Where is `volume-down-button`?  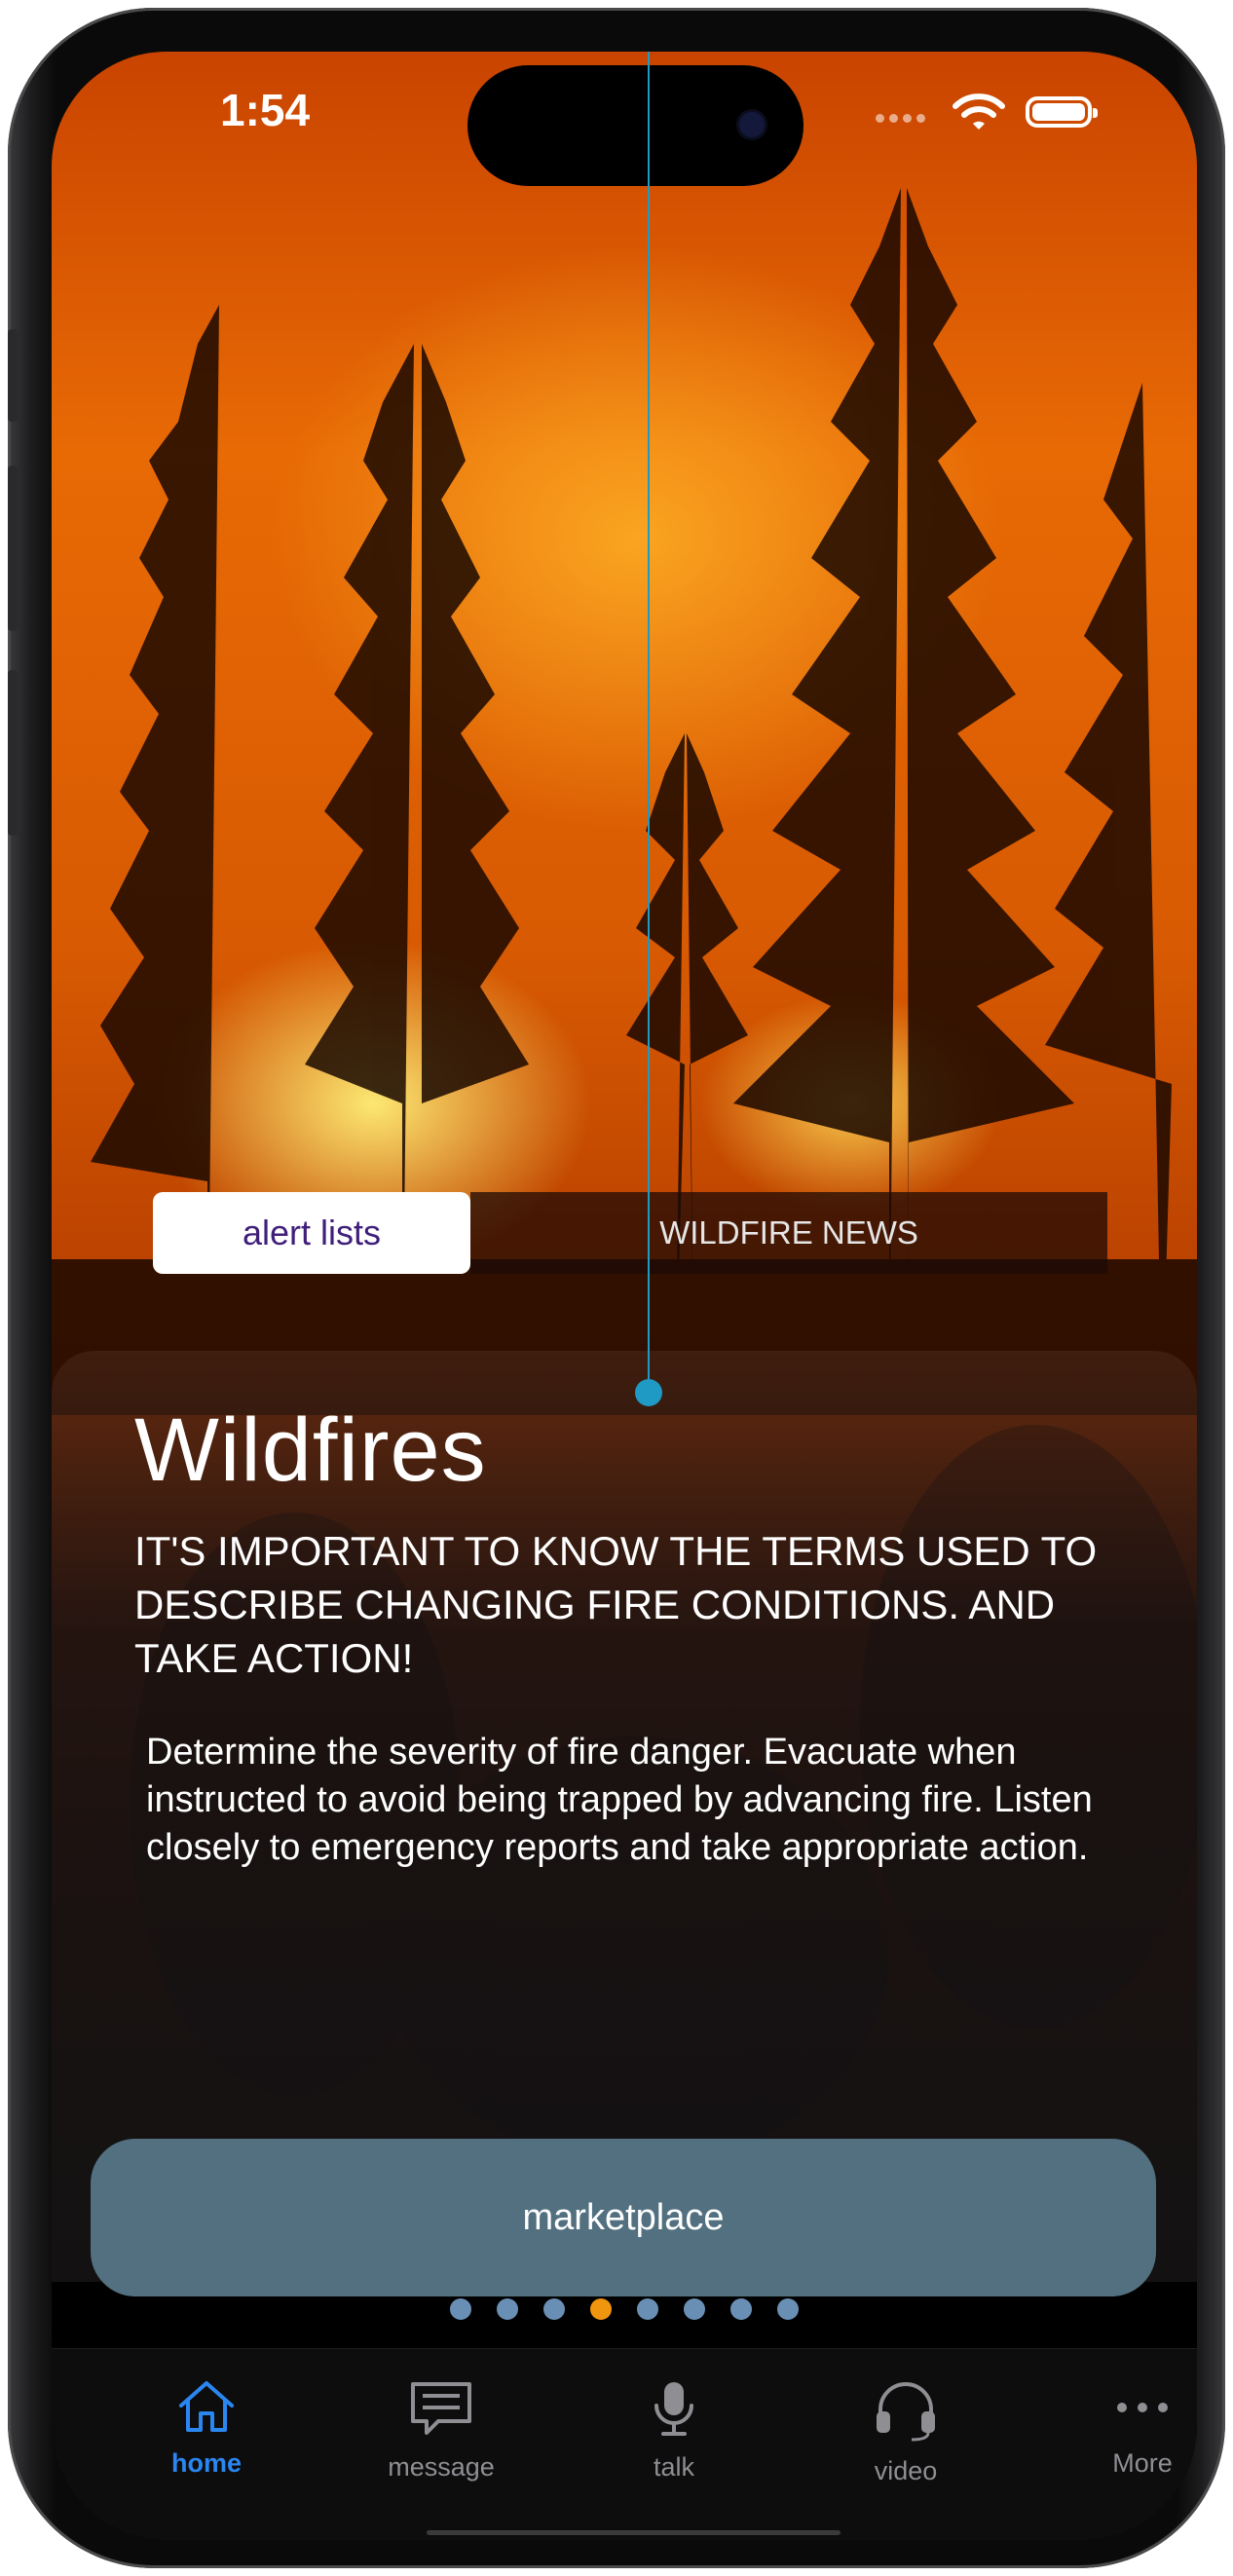 volume-down-button is located at coordinates (13, 753).